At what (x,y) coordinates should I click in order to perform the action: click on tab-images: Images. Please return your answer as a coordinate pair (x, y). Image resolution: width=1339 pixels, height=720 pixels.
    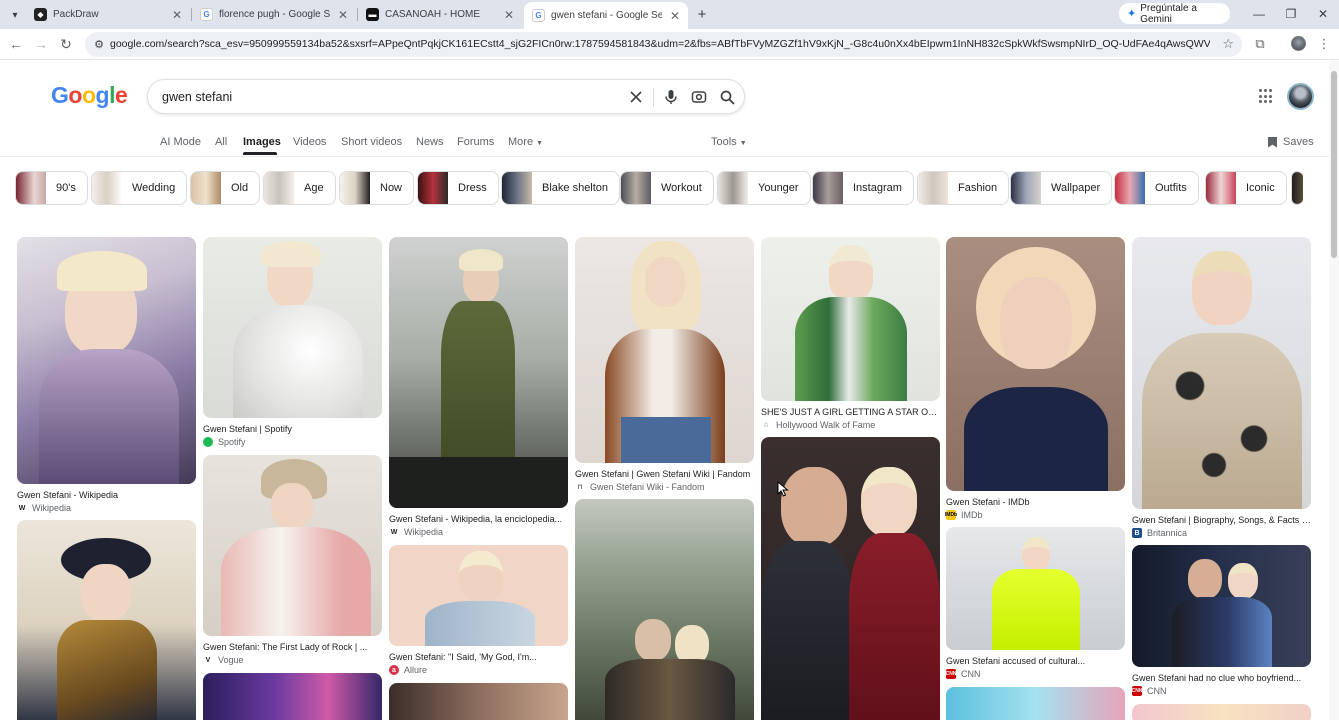
    Looking at the image, I should click on (262, 142).